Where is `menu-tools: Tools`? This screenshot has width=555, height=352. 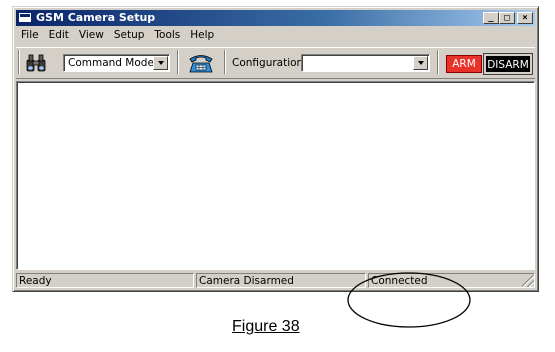 menu-tools: Tools is located at coordinates (167, 35).